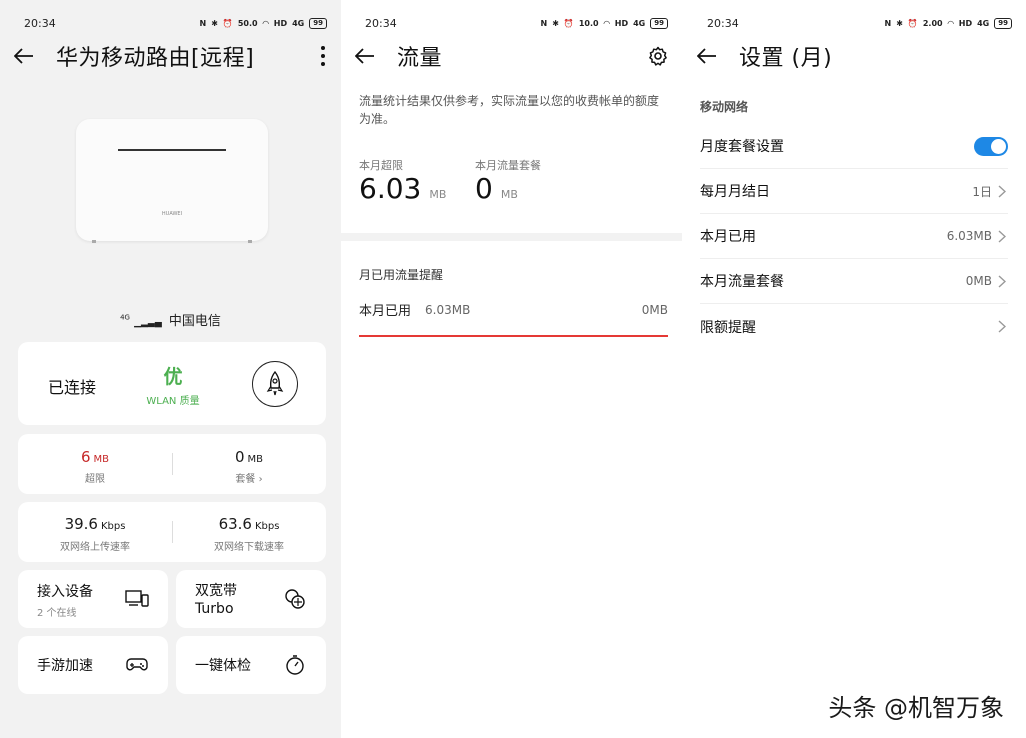  What do you see at coordinates (249, 457) in the screenshot?
I see `plan-value: 0 MB` at bounding box center [249, 457].